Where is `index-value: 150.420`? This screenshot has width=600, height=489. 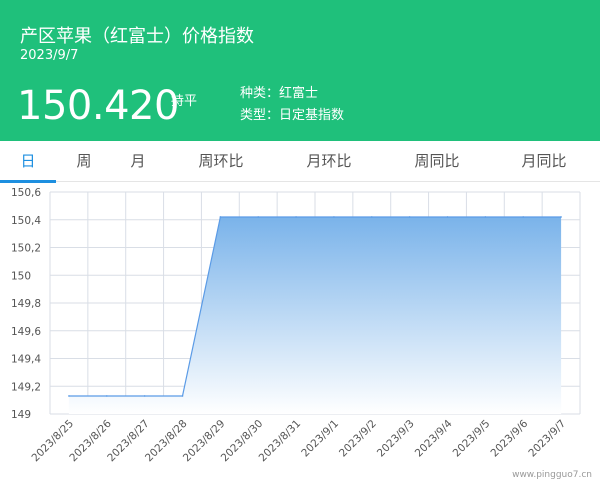
index-value: 150.420 is located at coordinates (98, 106).